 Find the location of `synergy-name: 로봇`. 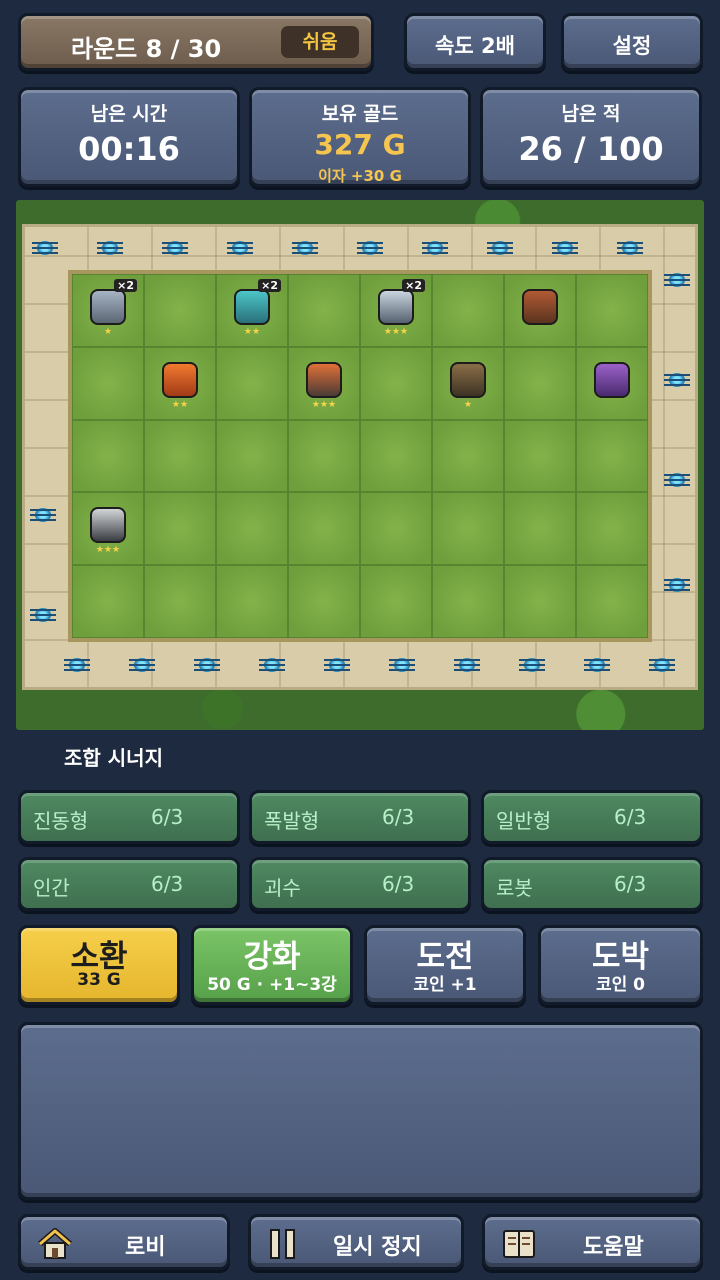

synergy-name: 로봇 is located at coordinates (514, 888).